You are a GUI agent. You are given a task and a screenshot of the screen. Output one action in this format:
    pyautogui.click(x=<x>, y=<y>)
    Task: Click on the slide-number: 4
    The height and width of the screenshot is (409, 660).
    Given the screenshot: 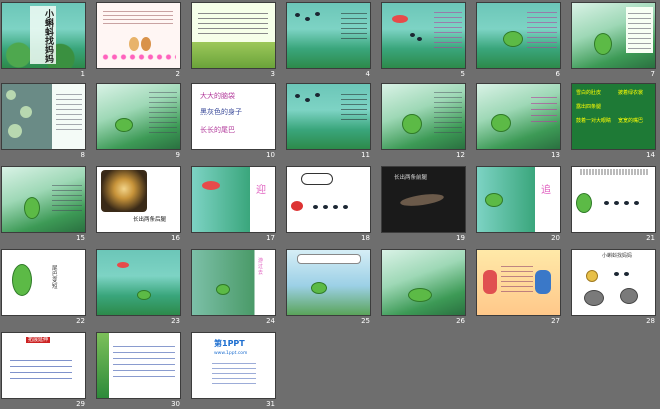 What is the action you would take?
    pyautogui.click(x=367, y=74)
    